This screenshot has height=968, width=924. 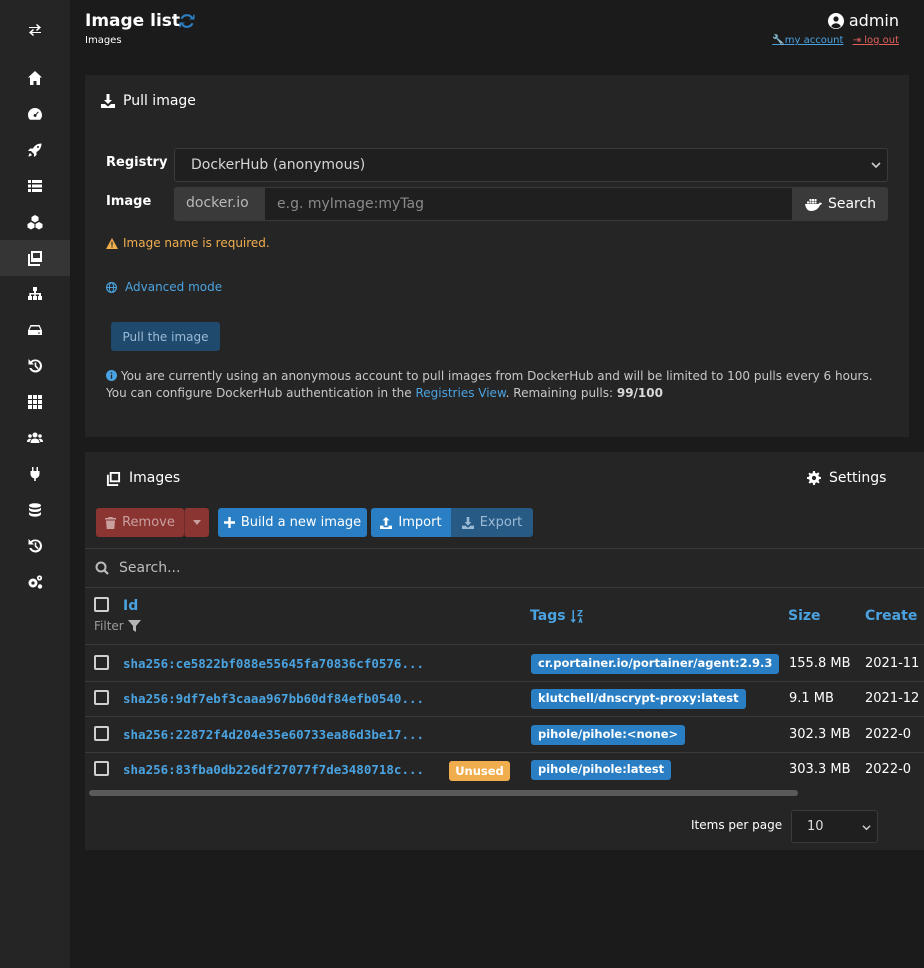 I want to click on settings-button: Settings, so click(x=846, y=478).